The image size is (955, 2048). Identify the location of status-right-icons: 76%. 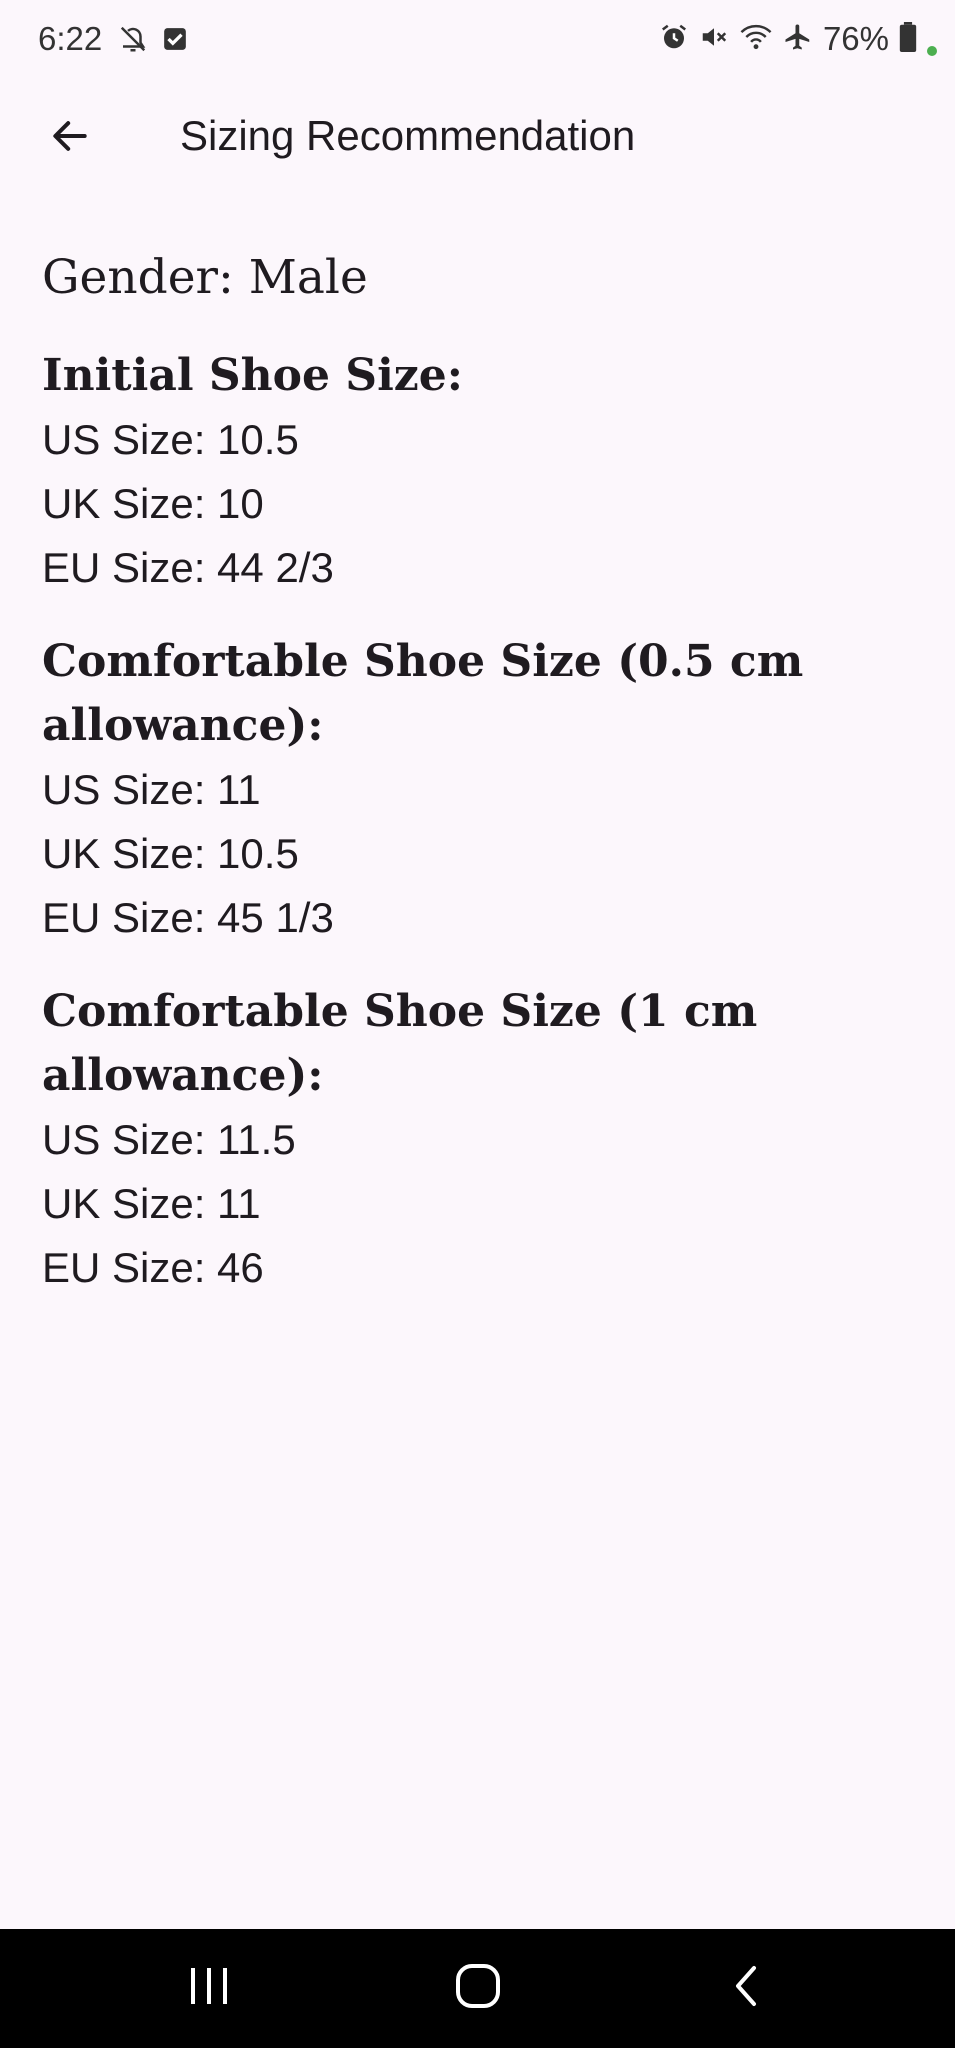
(798, 39).